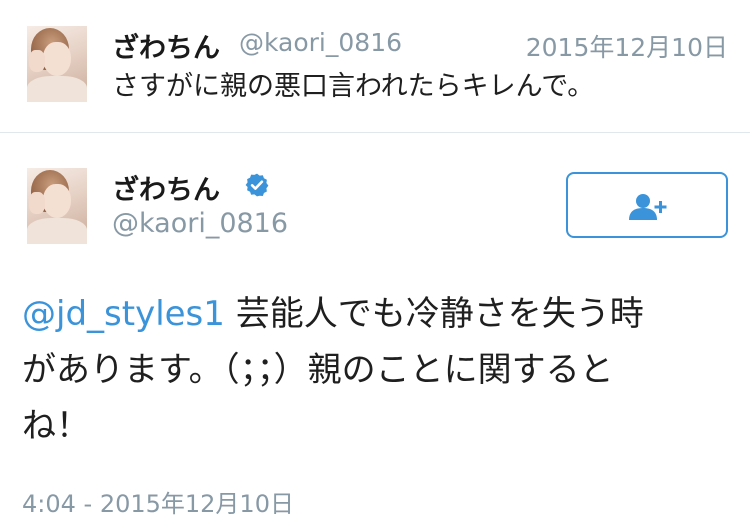 The width and height of the screenshot is (750, 528). What do you see at coordinates (56, 426) in the screenshot?
I see `tweet-body-line: ね！` at bounding box center [56, 426].